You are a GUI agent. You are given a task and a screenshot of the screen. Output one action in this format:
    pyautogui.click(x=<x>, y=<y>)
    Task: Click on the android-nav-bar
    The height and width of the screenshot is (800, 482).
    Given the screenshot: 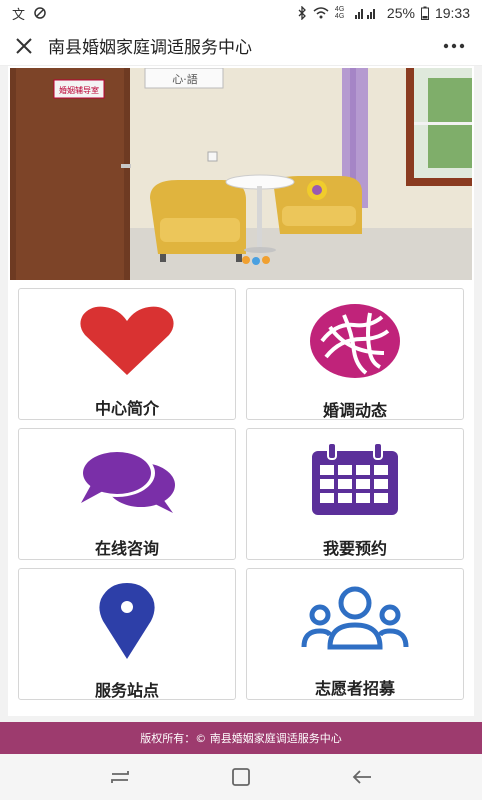 What is the action you would take?
    pyautogui.click(x=241, y=777)
    